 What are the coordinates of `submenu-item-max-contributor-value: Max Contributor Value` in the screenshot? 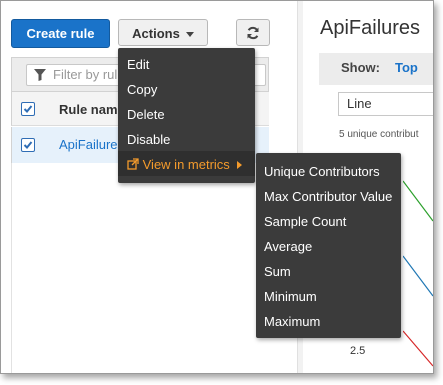 It's located at (328, 196).